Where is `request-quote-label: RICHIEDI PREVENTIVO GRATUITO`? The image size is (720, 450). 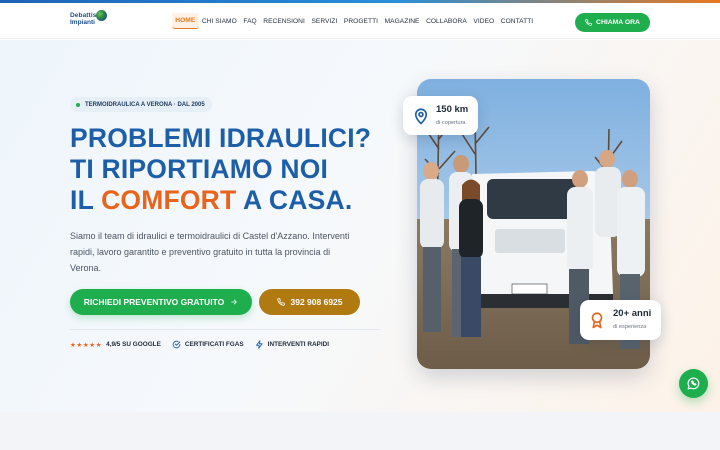 request-quote-label: RICHIEDI PREVENTIVO GRATUITO is located at coordinates (154, 302).